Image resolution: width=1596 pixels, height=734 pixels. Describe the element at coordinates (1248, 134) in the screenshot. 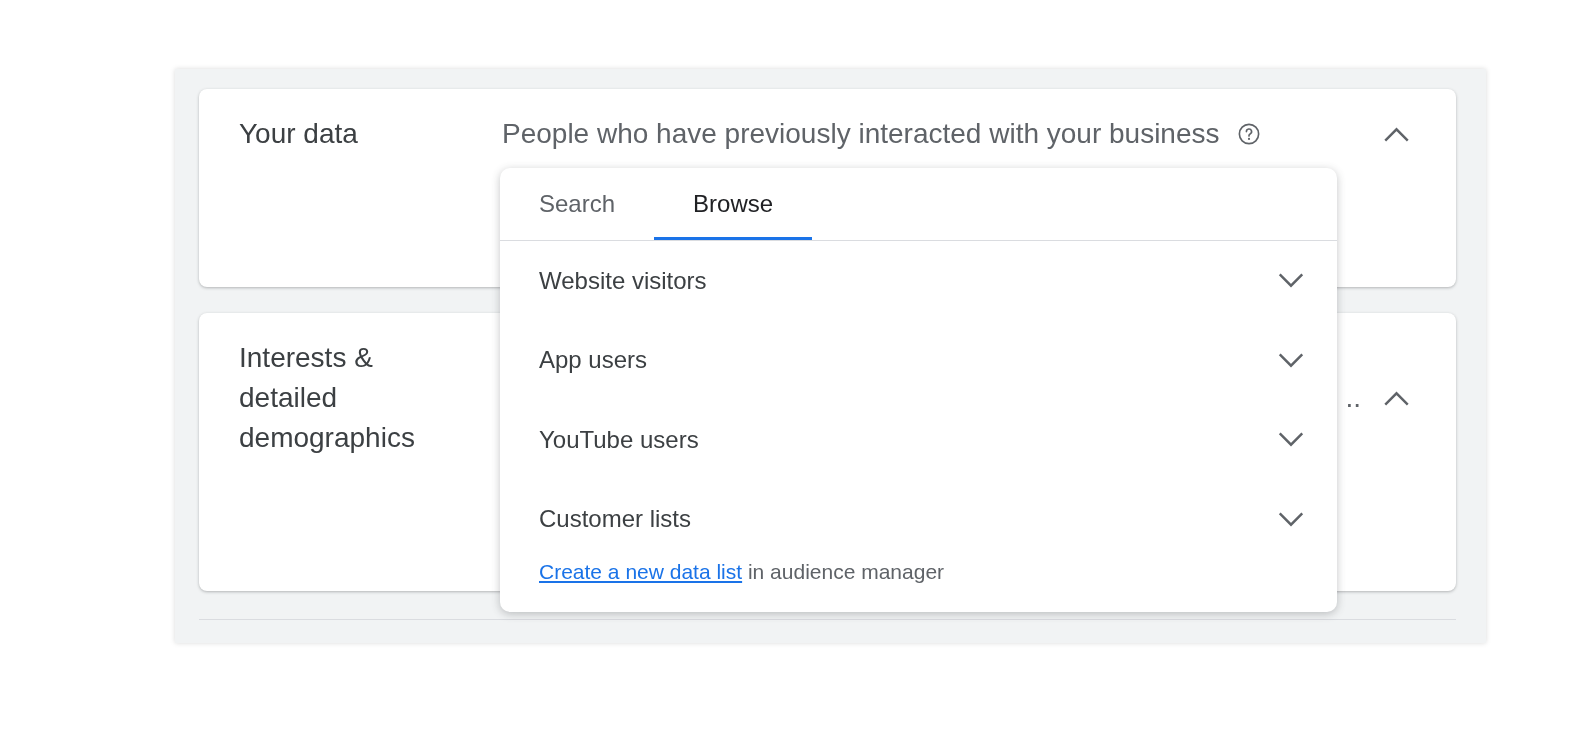

I see `help-icon` at that location.